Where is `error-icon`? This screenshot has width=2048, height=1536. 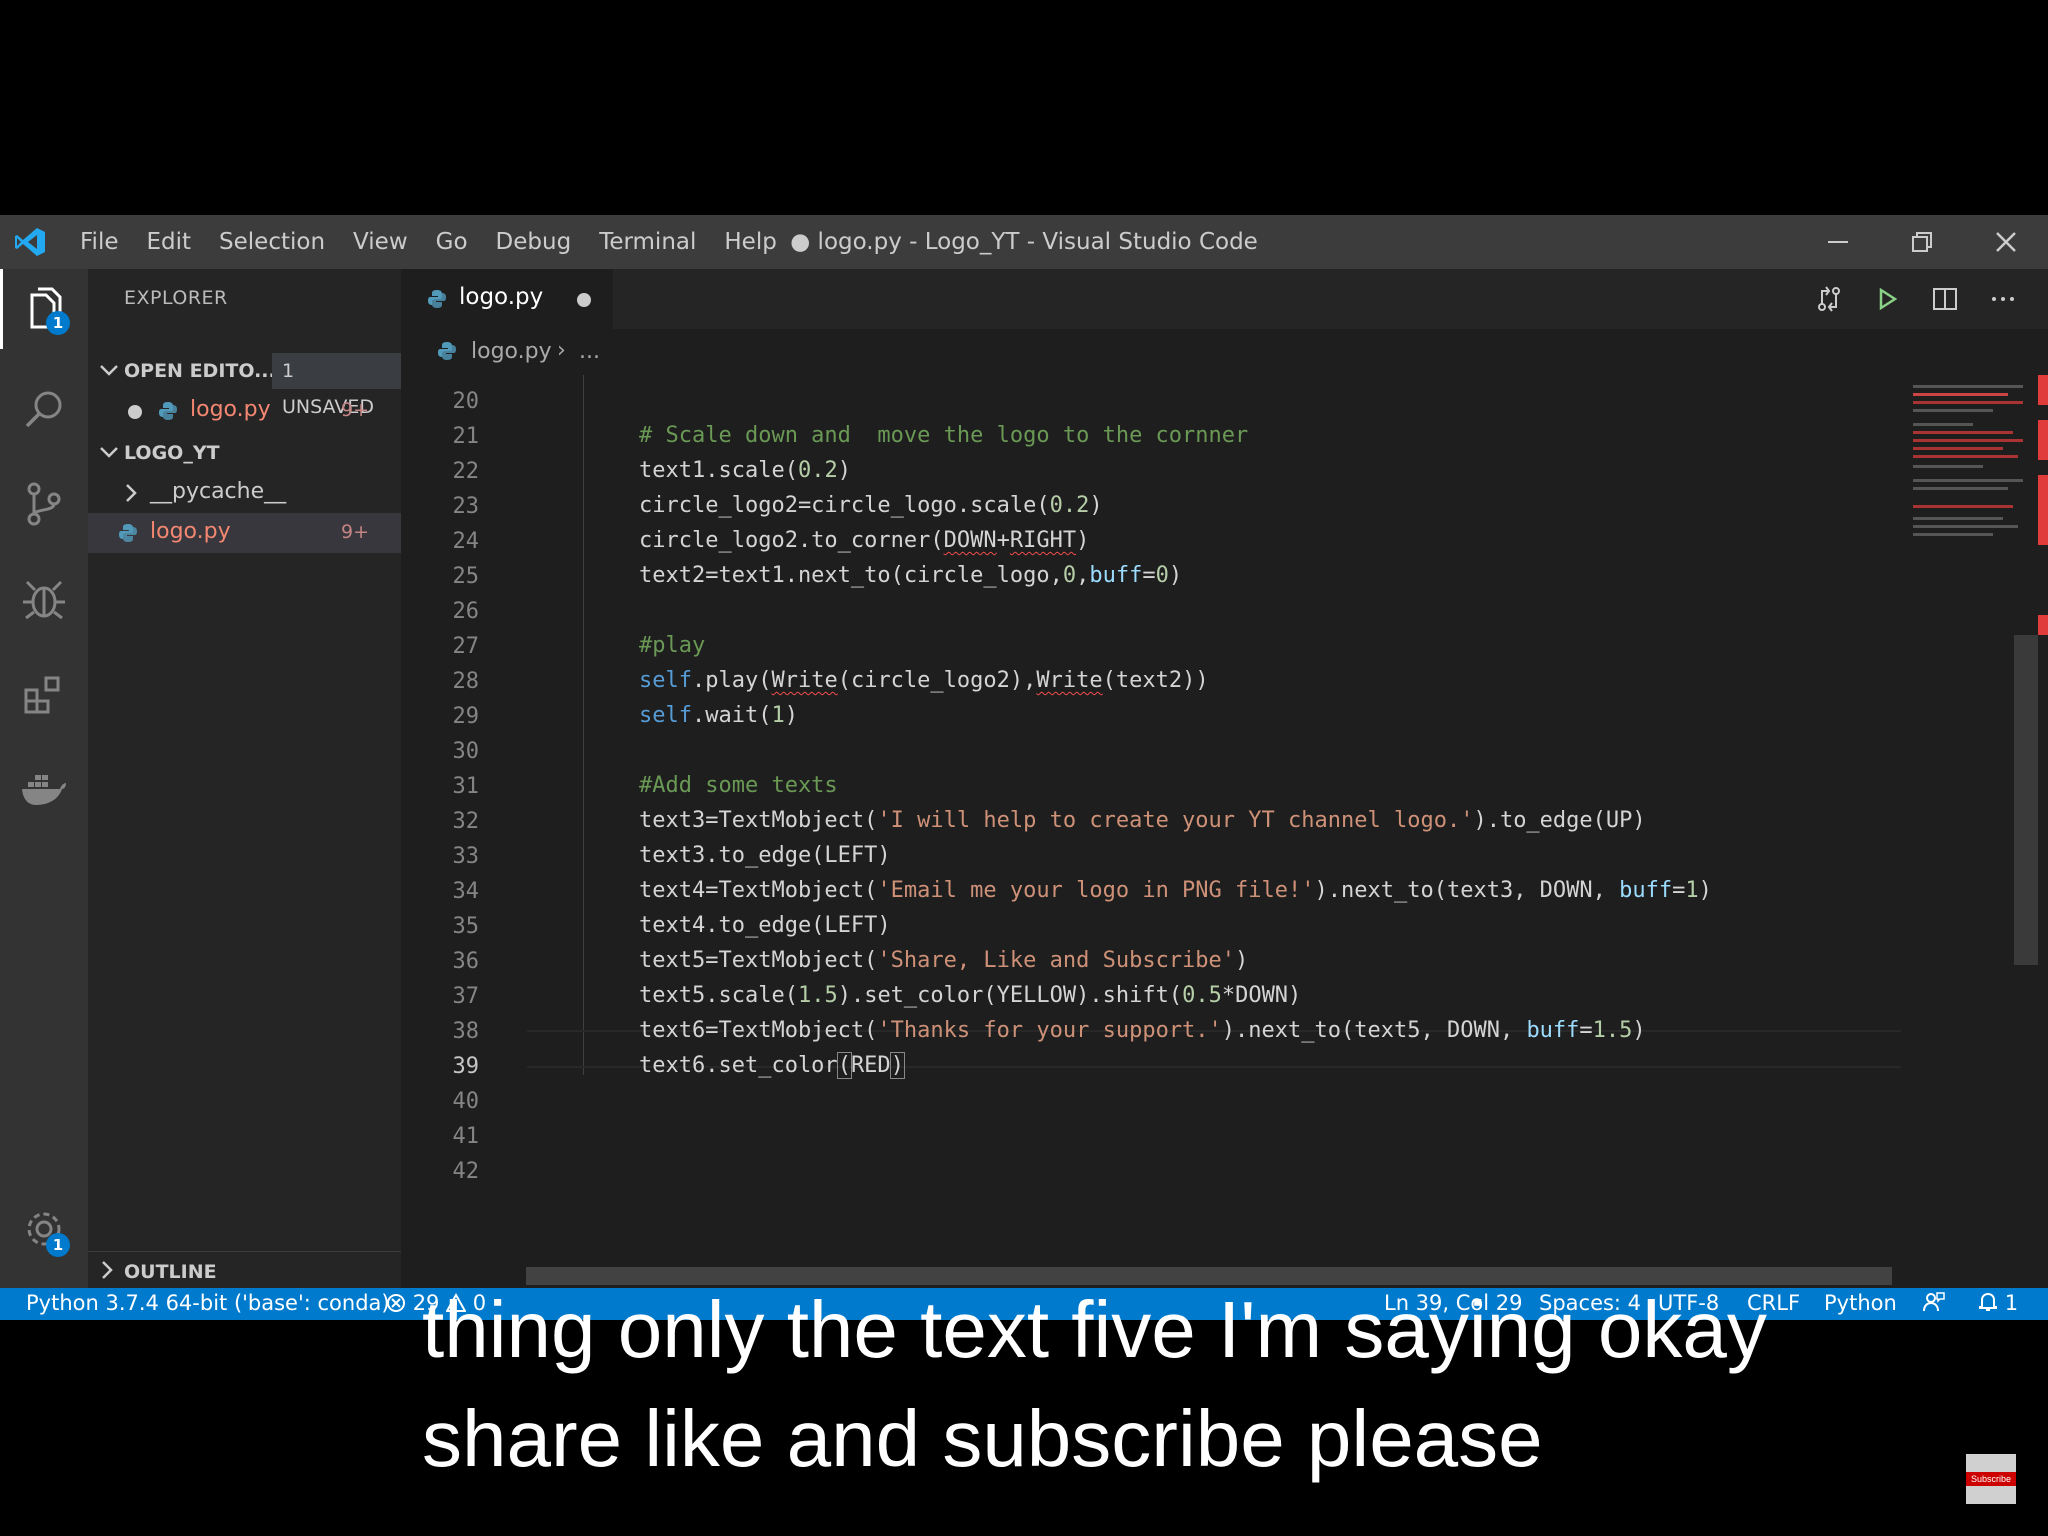
error-icon is located at coordinates (396, 1303).